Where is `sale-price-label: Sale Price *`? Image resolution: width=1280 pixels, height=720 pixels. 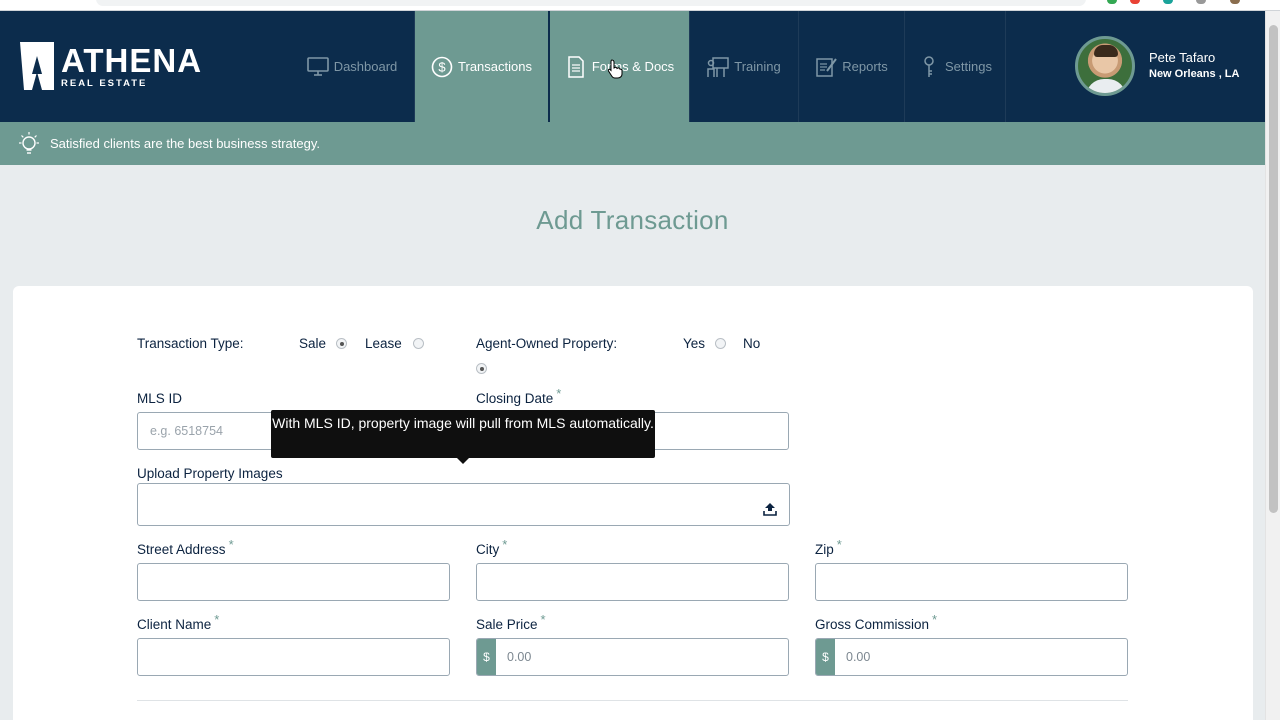
sale-price-label: Sale Price * is located at coordinates (511, 622).